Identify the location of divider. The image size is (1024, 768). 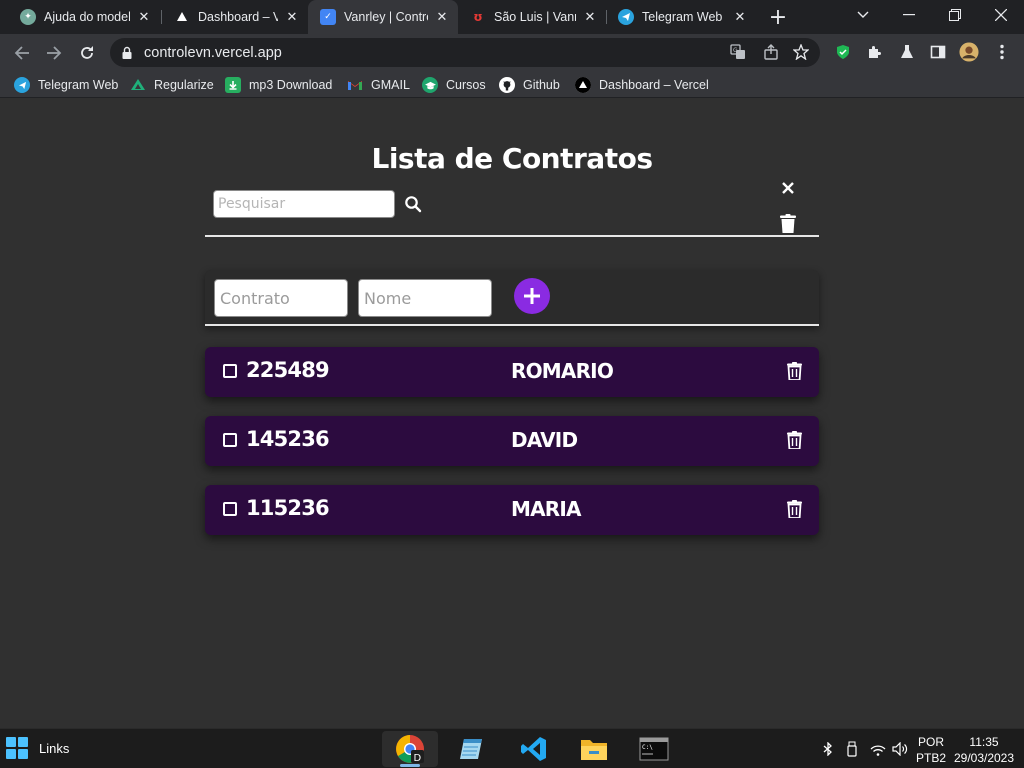
(512, 236).